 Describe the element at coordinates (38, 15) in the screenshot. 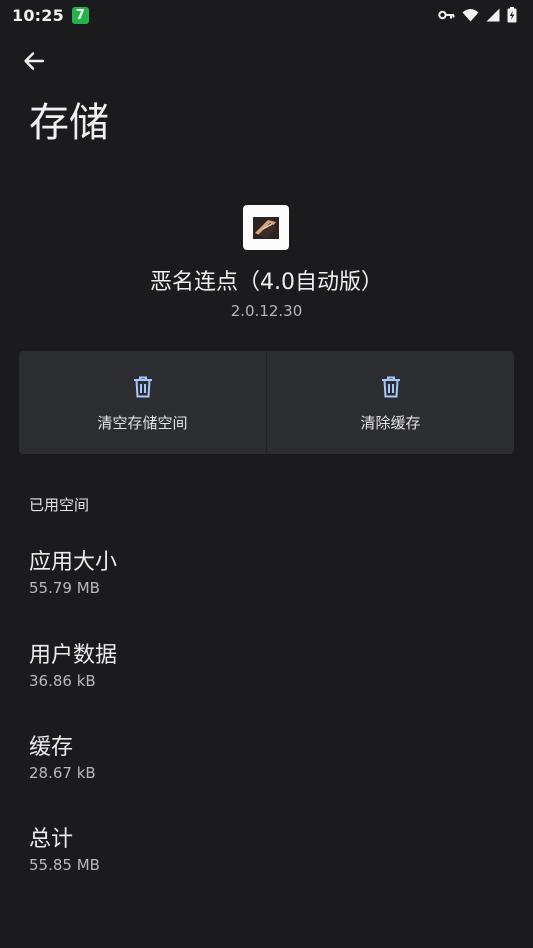

I see `status-time: 10:25` at that location.